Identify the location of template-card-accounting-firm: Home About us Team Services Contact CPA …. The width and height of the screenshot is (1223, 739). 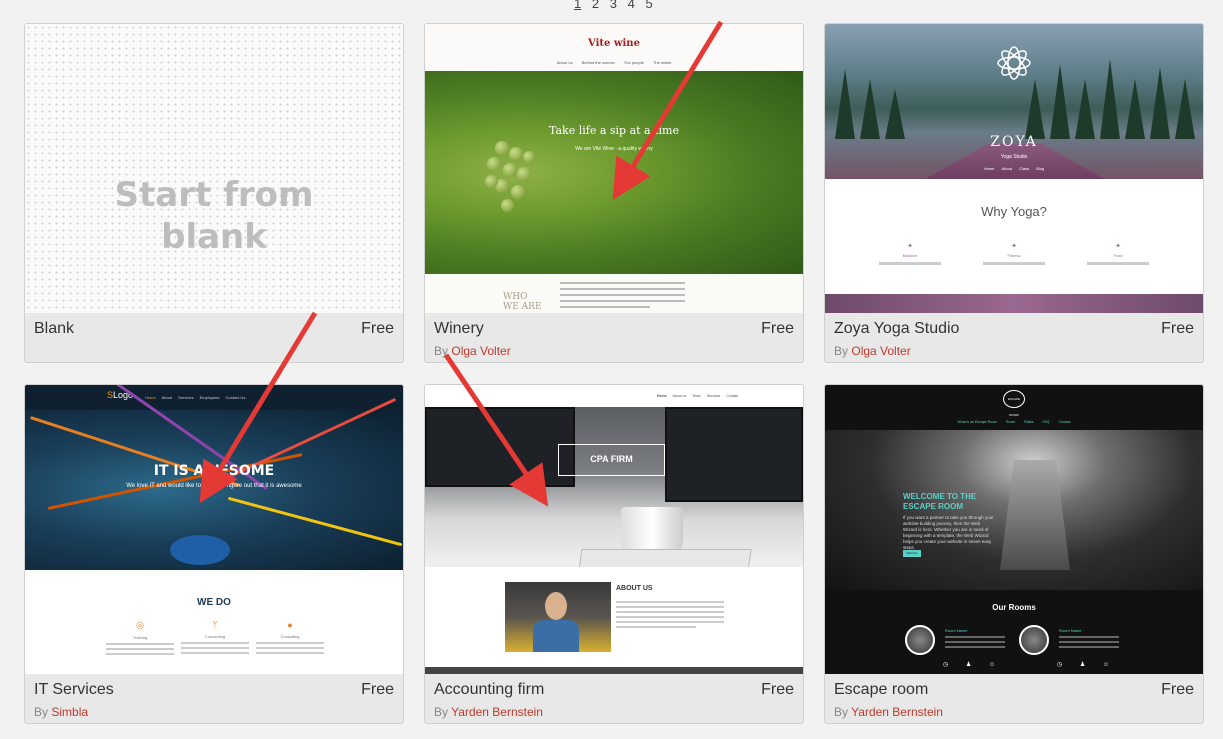
(614, 554).